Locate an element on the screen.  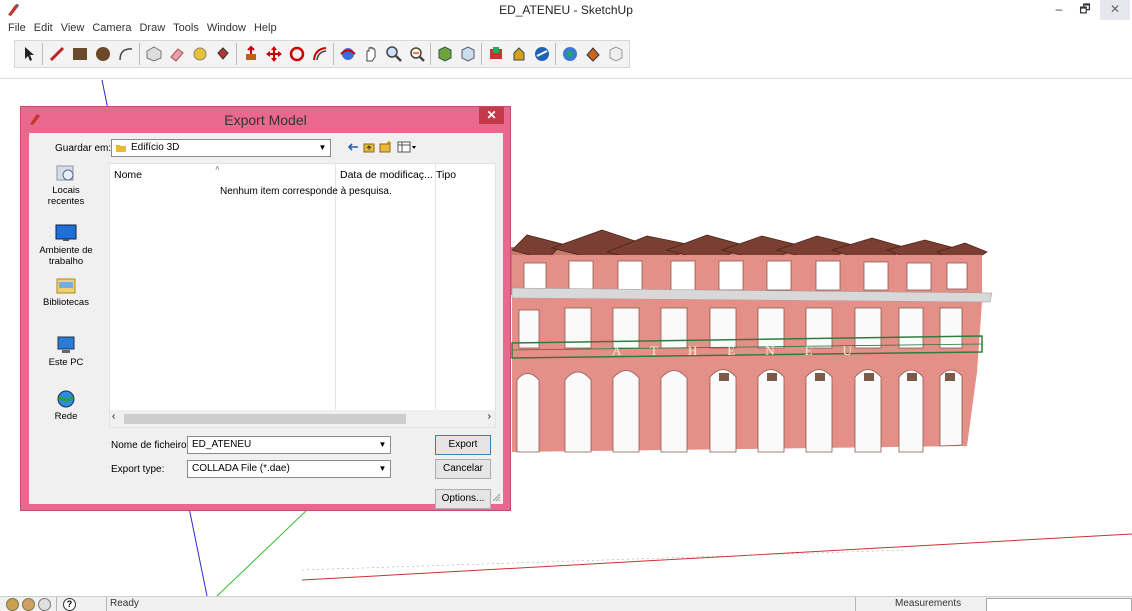
resize-grip-icon is located at coordinates (496, 497).